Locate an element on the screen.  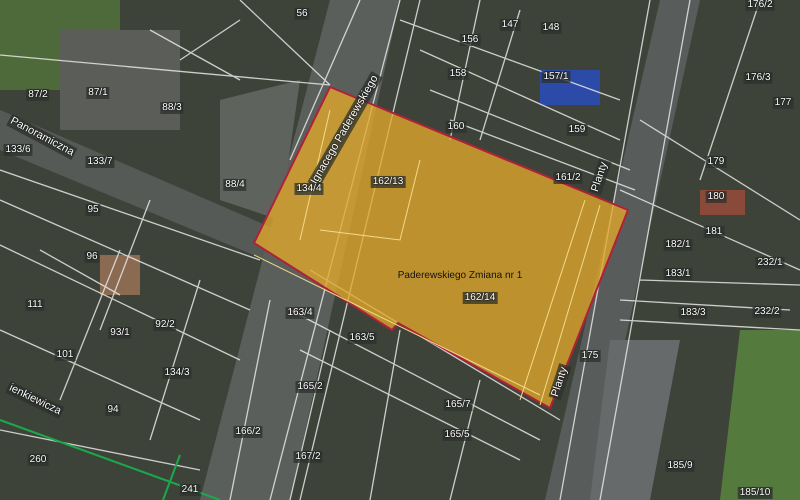
parcel-number: 175 is located at coordinates (590, 356).